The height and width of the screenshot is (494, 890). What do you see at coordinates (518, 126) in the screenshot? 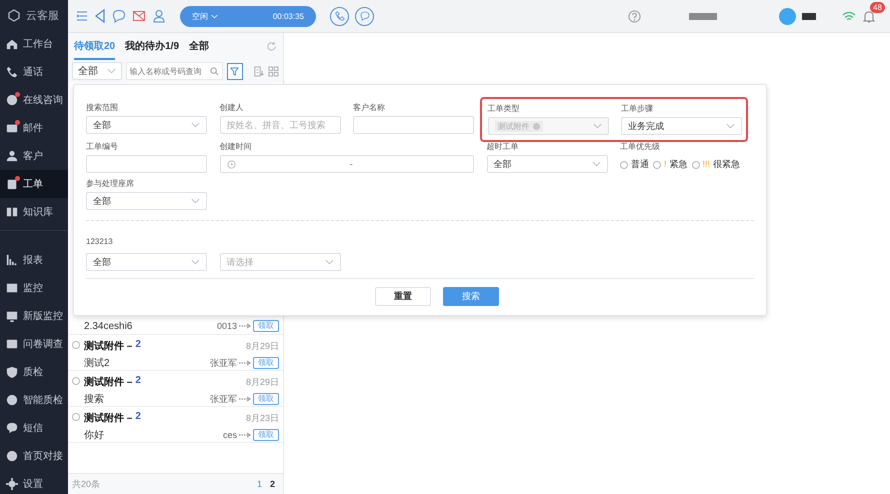
I see `tag: 测试附件` at bounding box center [518, 126].